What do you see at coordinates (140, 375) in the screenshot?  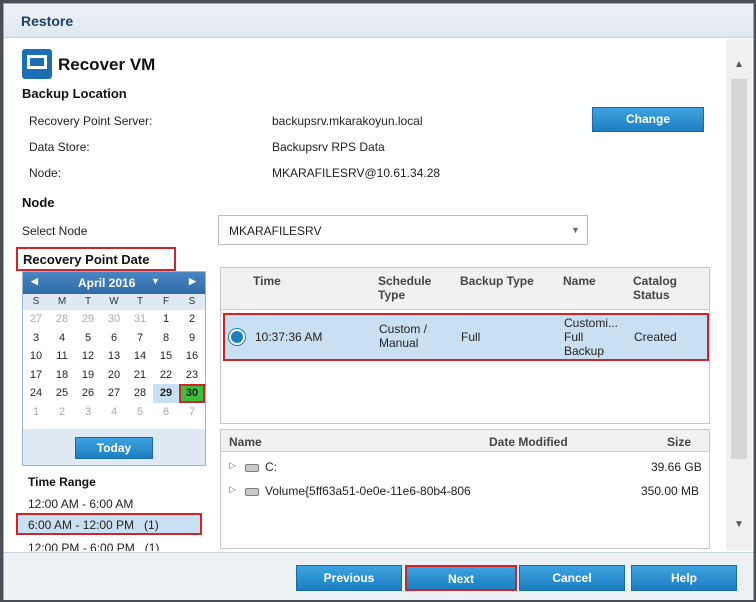 I see `calendar-day: 21` at bounding box center [140, 375].